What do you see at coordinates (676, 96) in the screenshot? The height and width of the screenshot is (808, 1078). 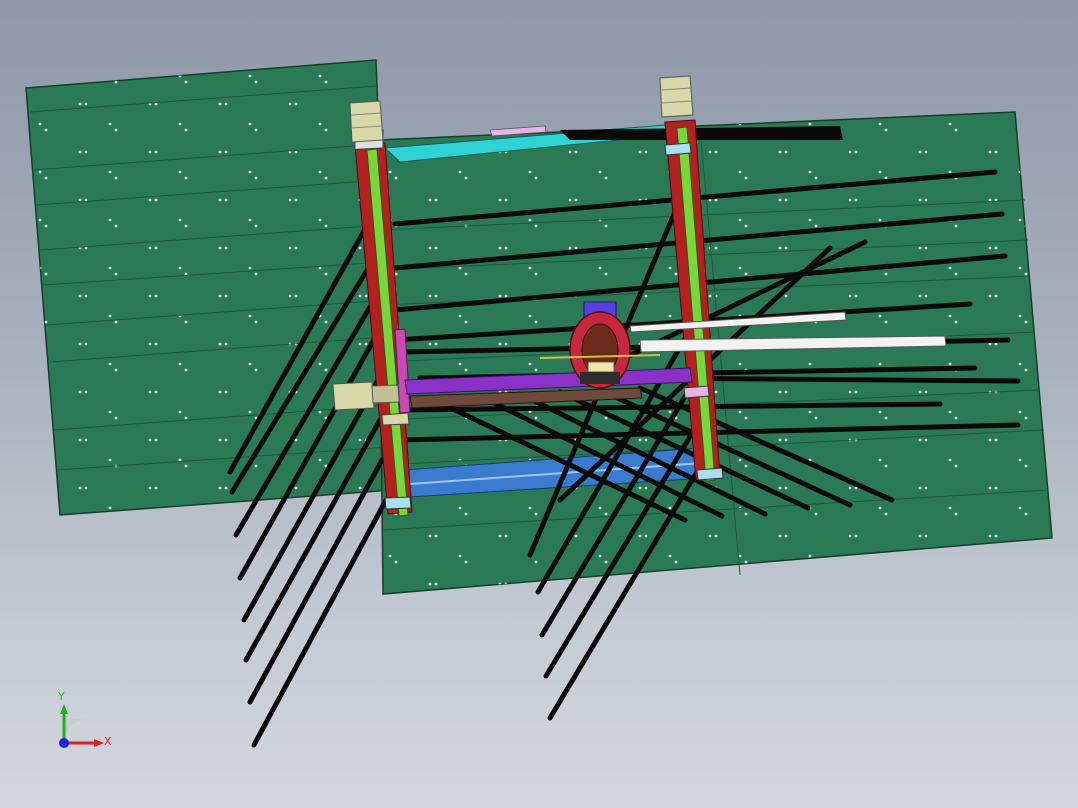 I see `right-top-motor` at bounding box center [676, 96].